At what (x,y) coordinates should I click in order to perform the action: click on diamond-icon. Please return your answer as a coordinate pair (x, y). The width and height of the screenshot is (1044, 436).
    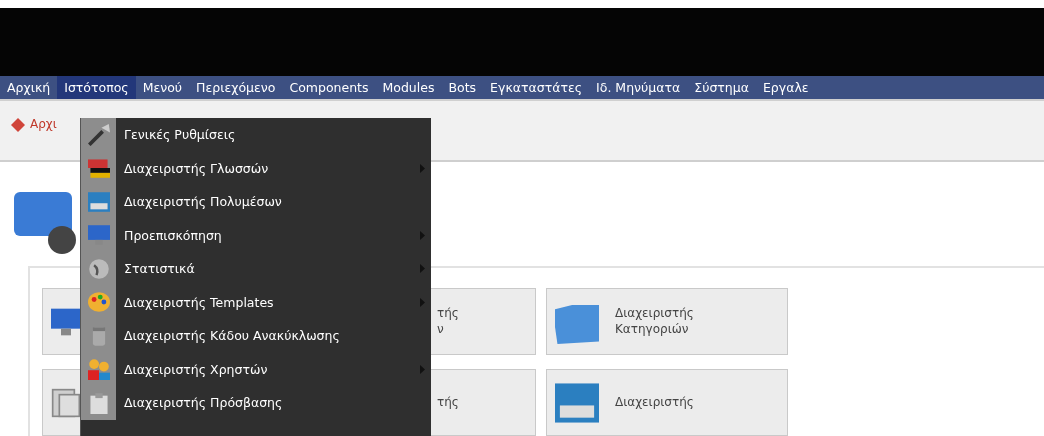
    Looking at the image, I should click on (18, 125).